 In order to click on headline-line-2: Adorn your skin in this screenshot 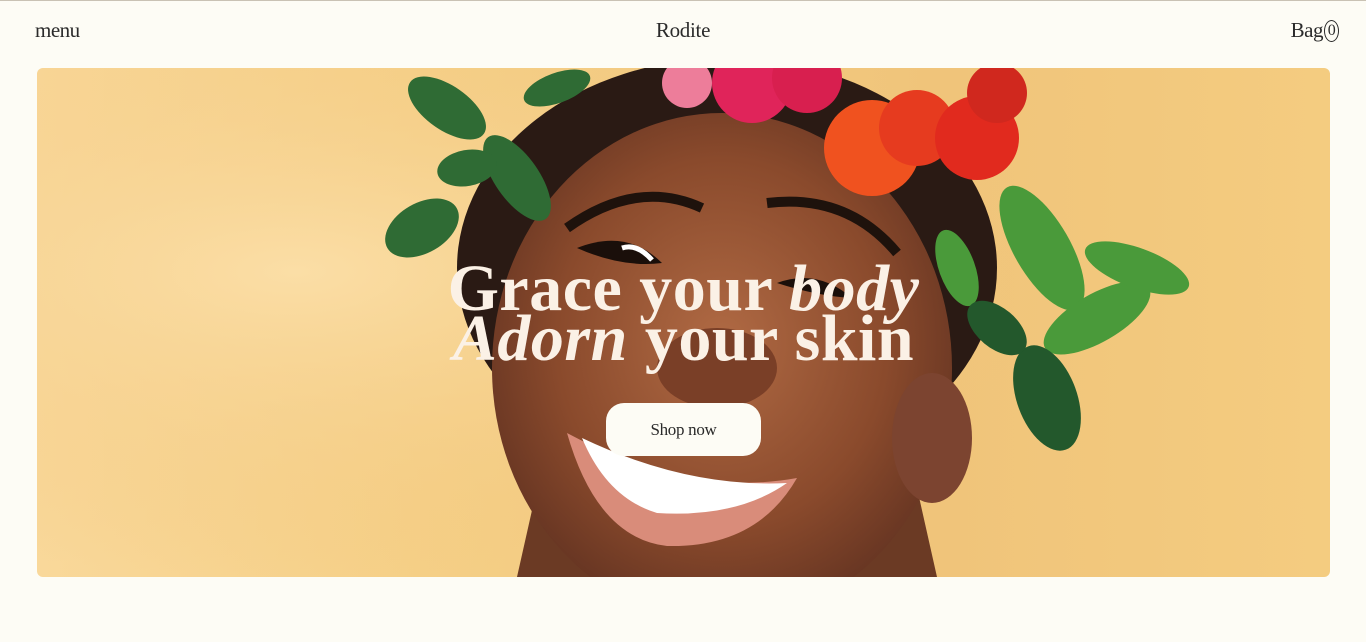, I will do `click(683, 339)`.